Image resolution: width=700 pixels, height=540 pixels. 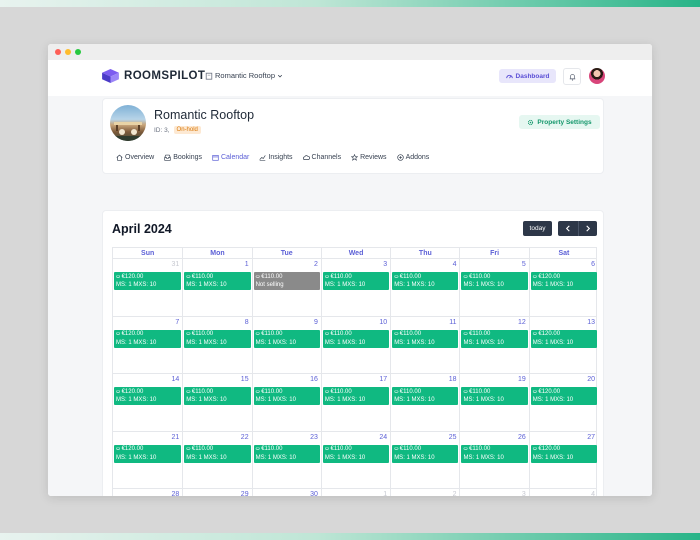 I want to click on day-number: 18, so click(x=453, y=379).